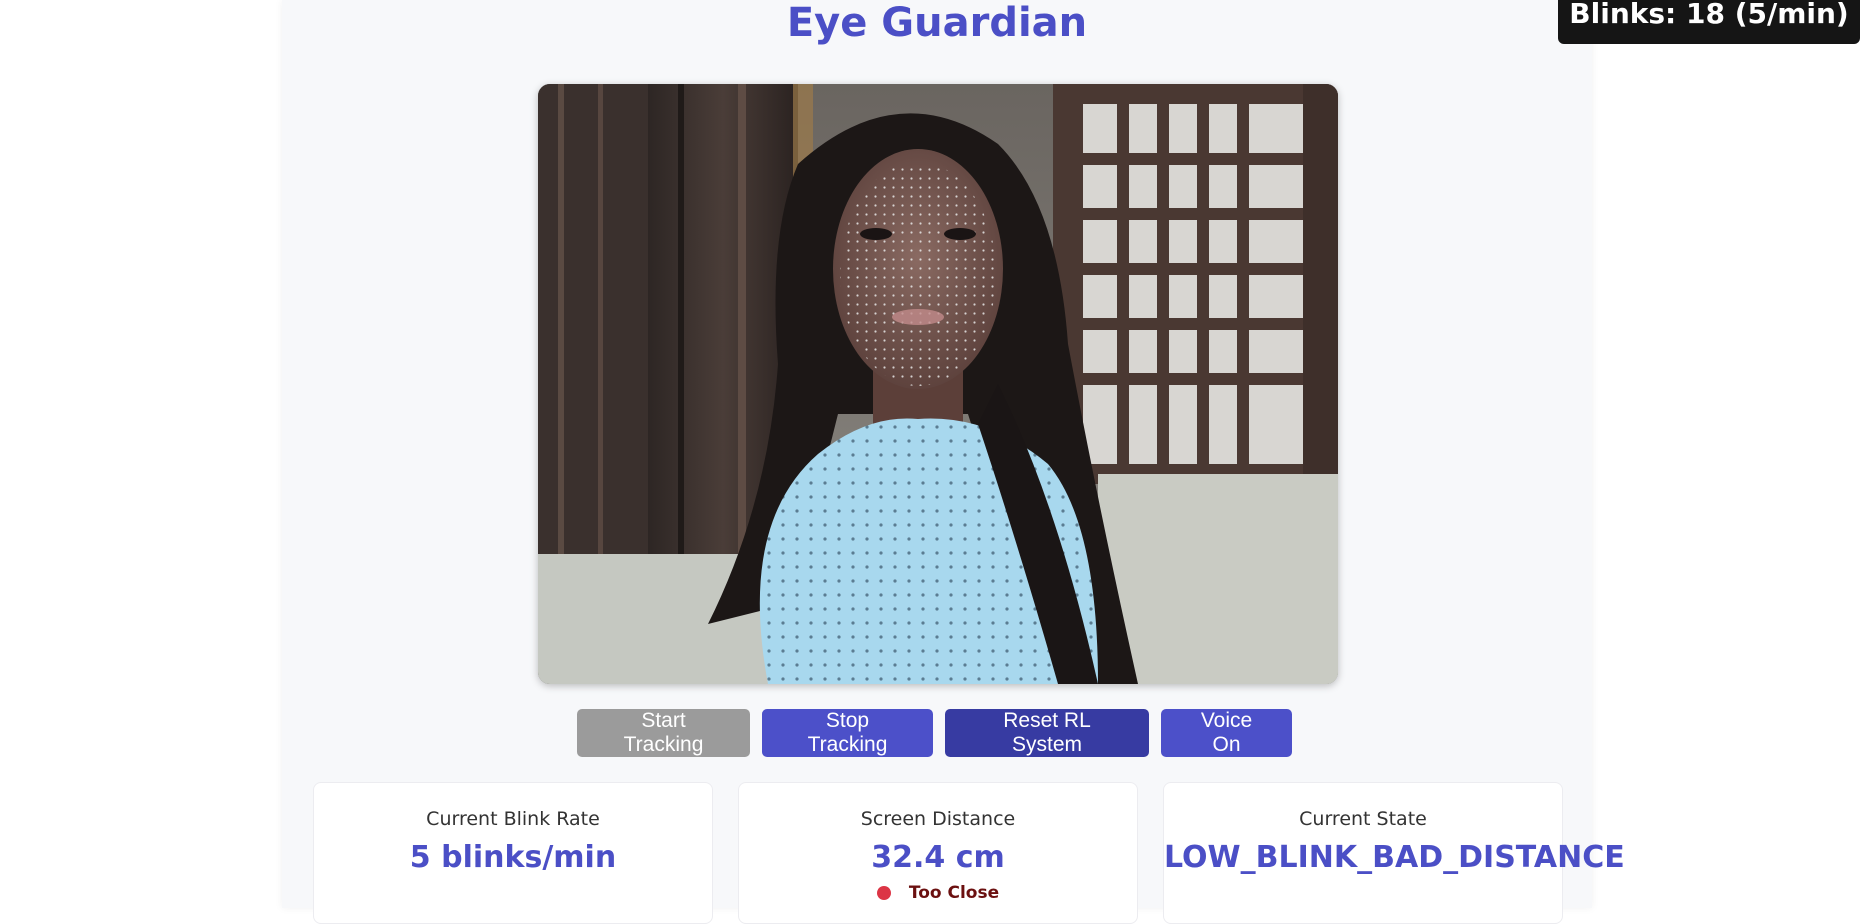 The image size is (1868, 924). Describe the element at coordinates (513, 857) in the screenshot. I see `blink-rate-value: 5 blinks/min` at that location.